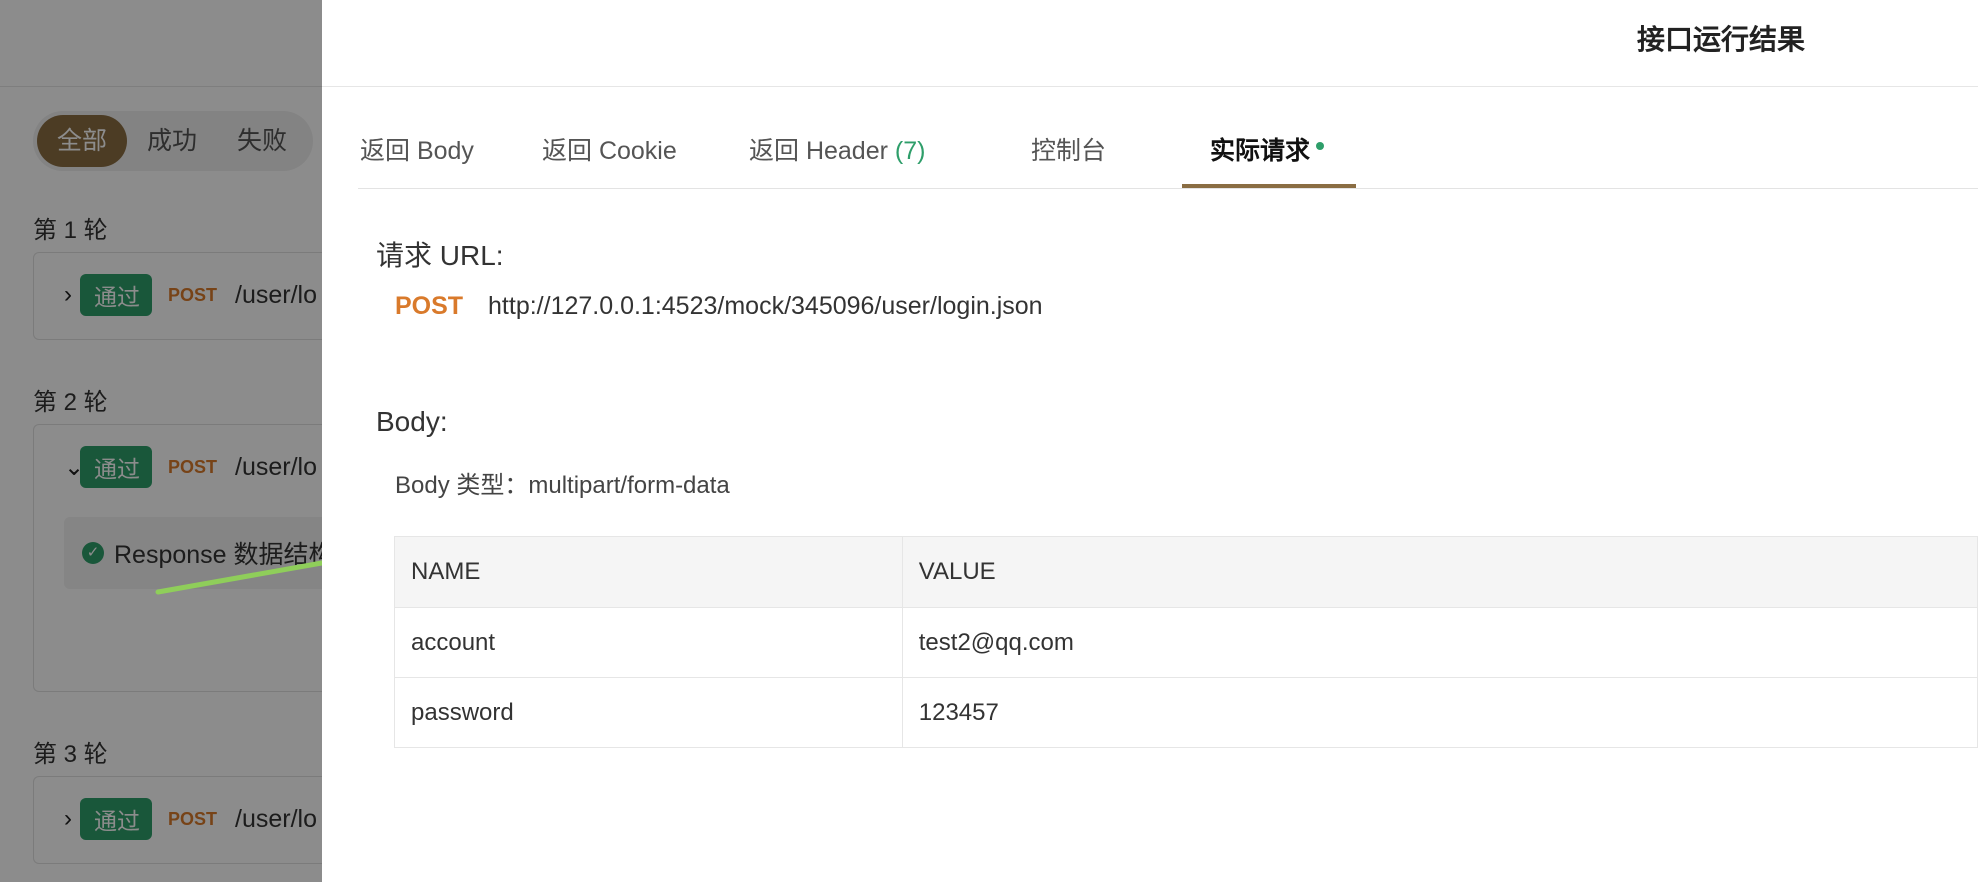  Describe the element at coordinates (648, 642) in the screenshot. I see `param-name: account` at that location.